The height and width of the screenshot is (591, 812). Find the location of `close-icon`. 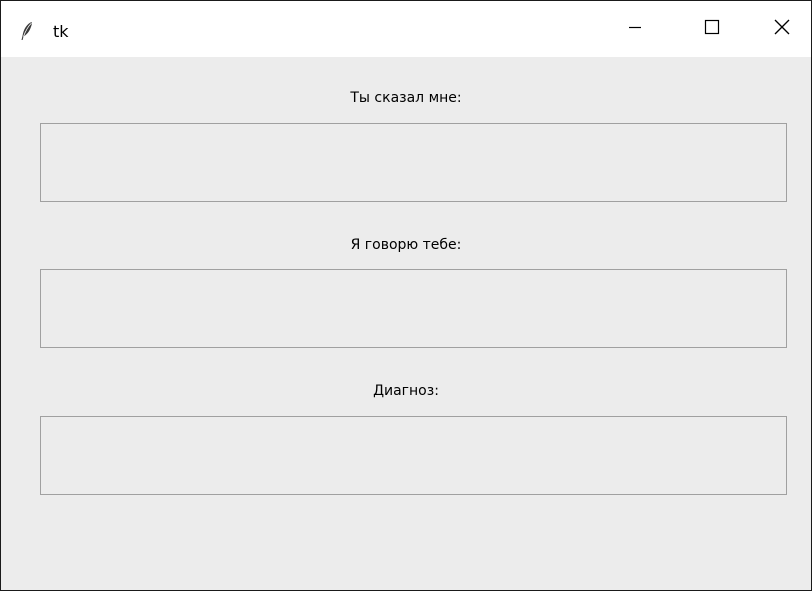

close-icon is located at coordinates (782, 29).